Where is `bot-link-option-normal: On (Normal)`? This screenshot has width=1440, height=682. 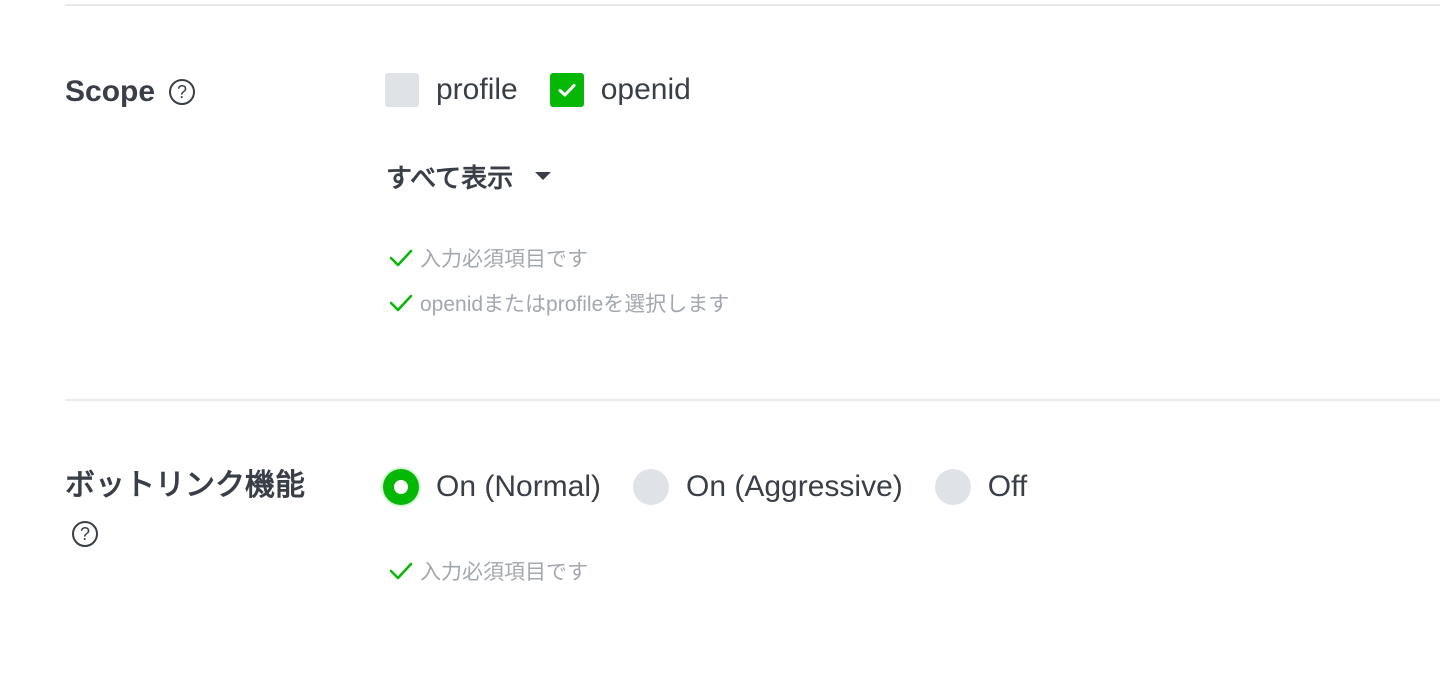
bot-link-option-normal: On (Normal) is located at coordinates (492, 487).